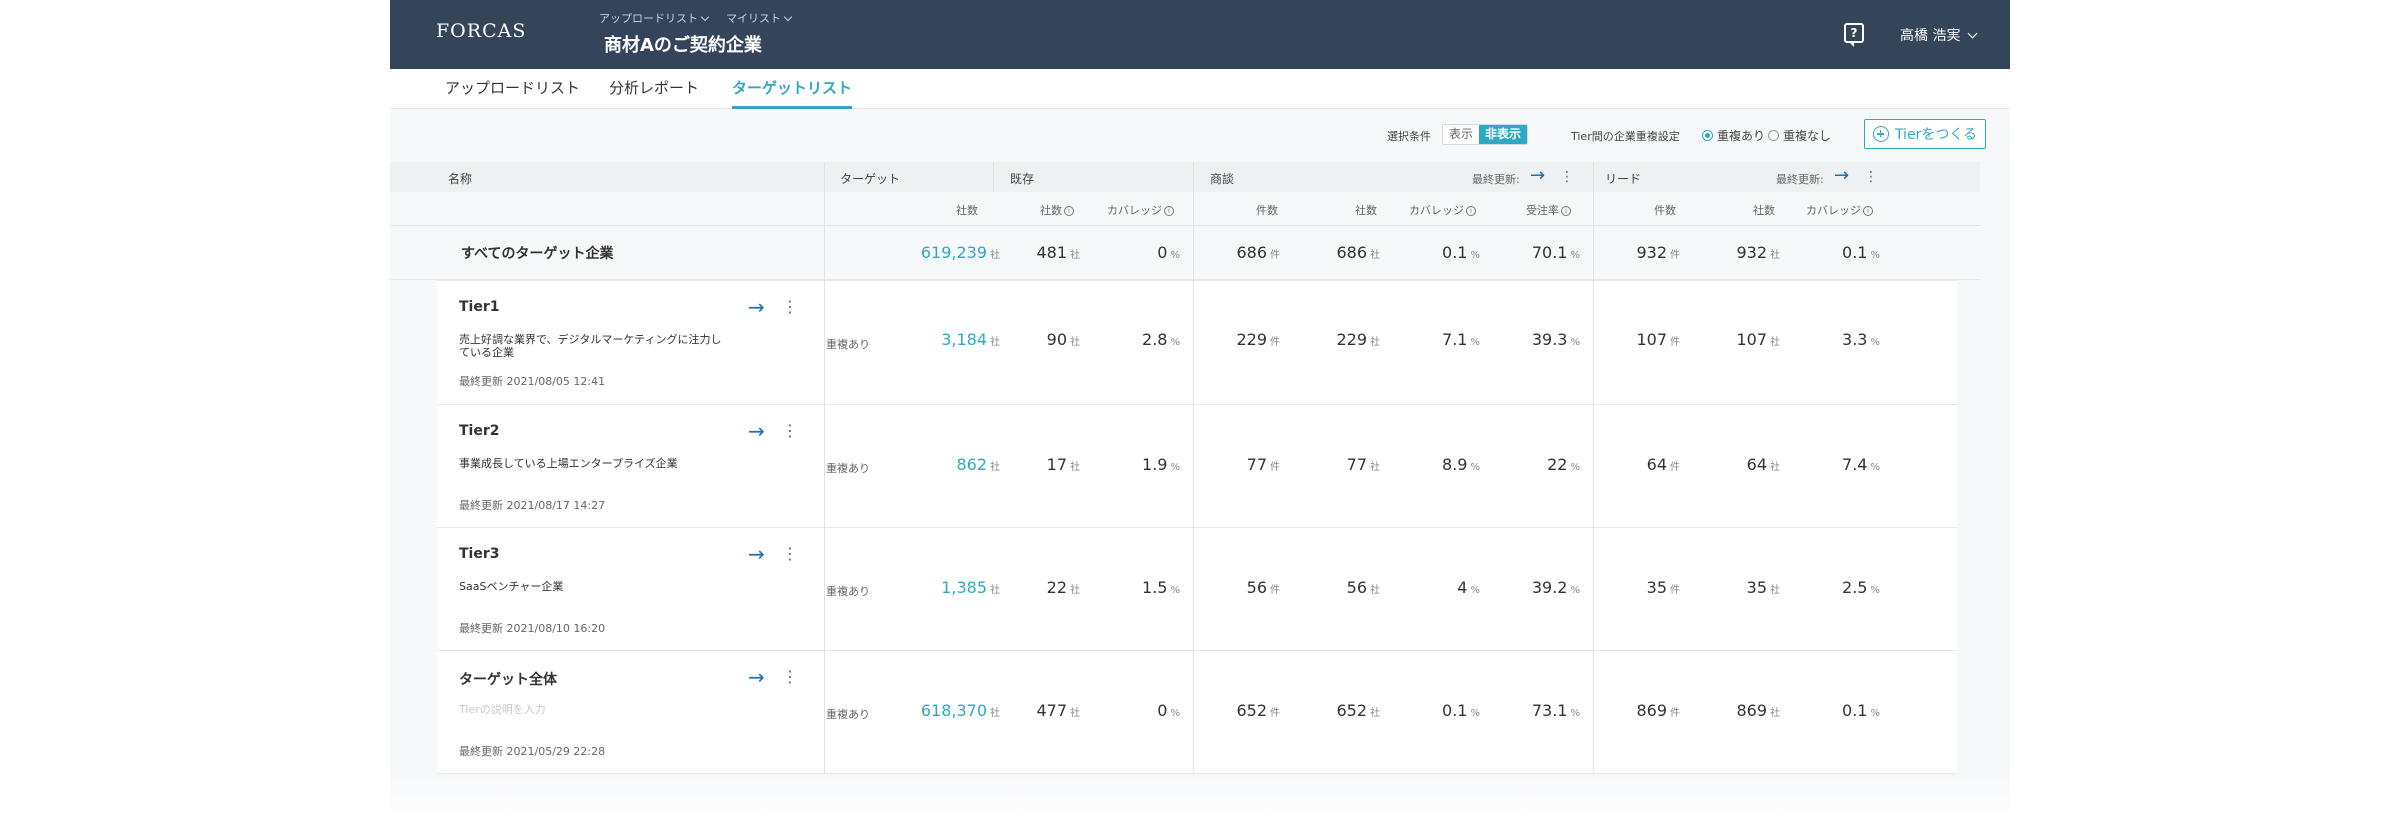 Image resolution: width=2400 pixels, height=822 pixels. Describe the element at coordinates (1651, 339) in the screenshot. I see `value-number: 107` at that location.